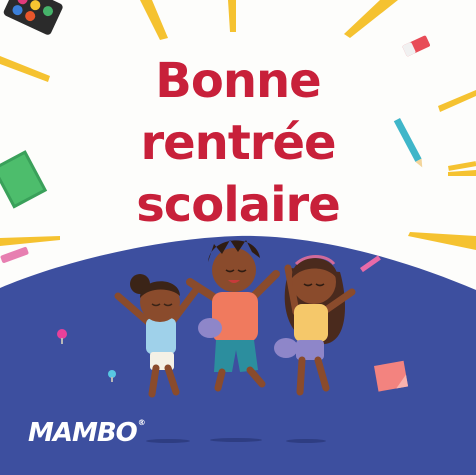  Describe the element at coordinates (14, 254) in the screenshot. I see `pink-crayon-icon` at that location.